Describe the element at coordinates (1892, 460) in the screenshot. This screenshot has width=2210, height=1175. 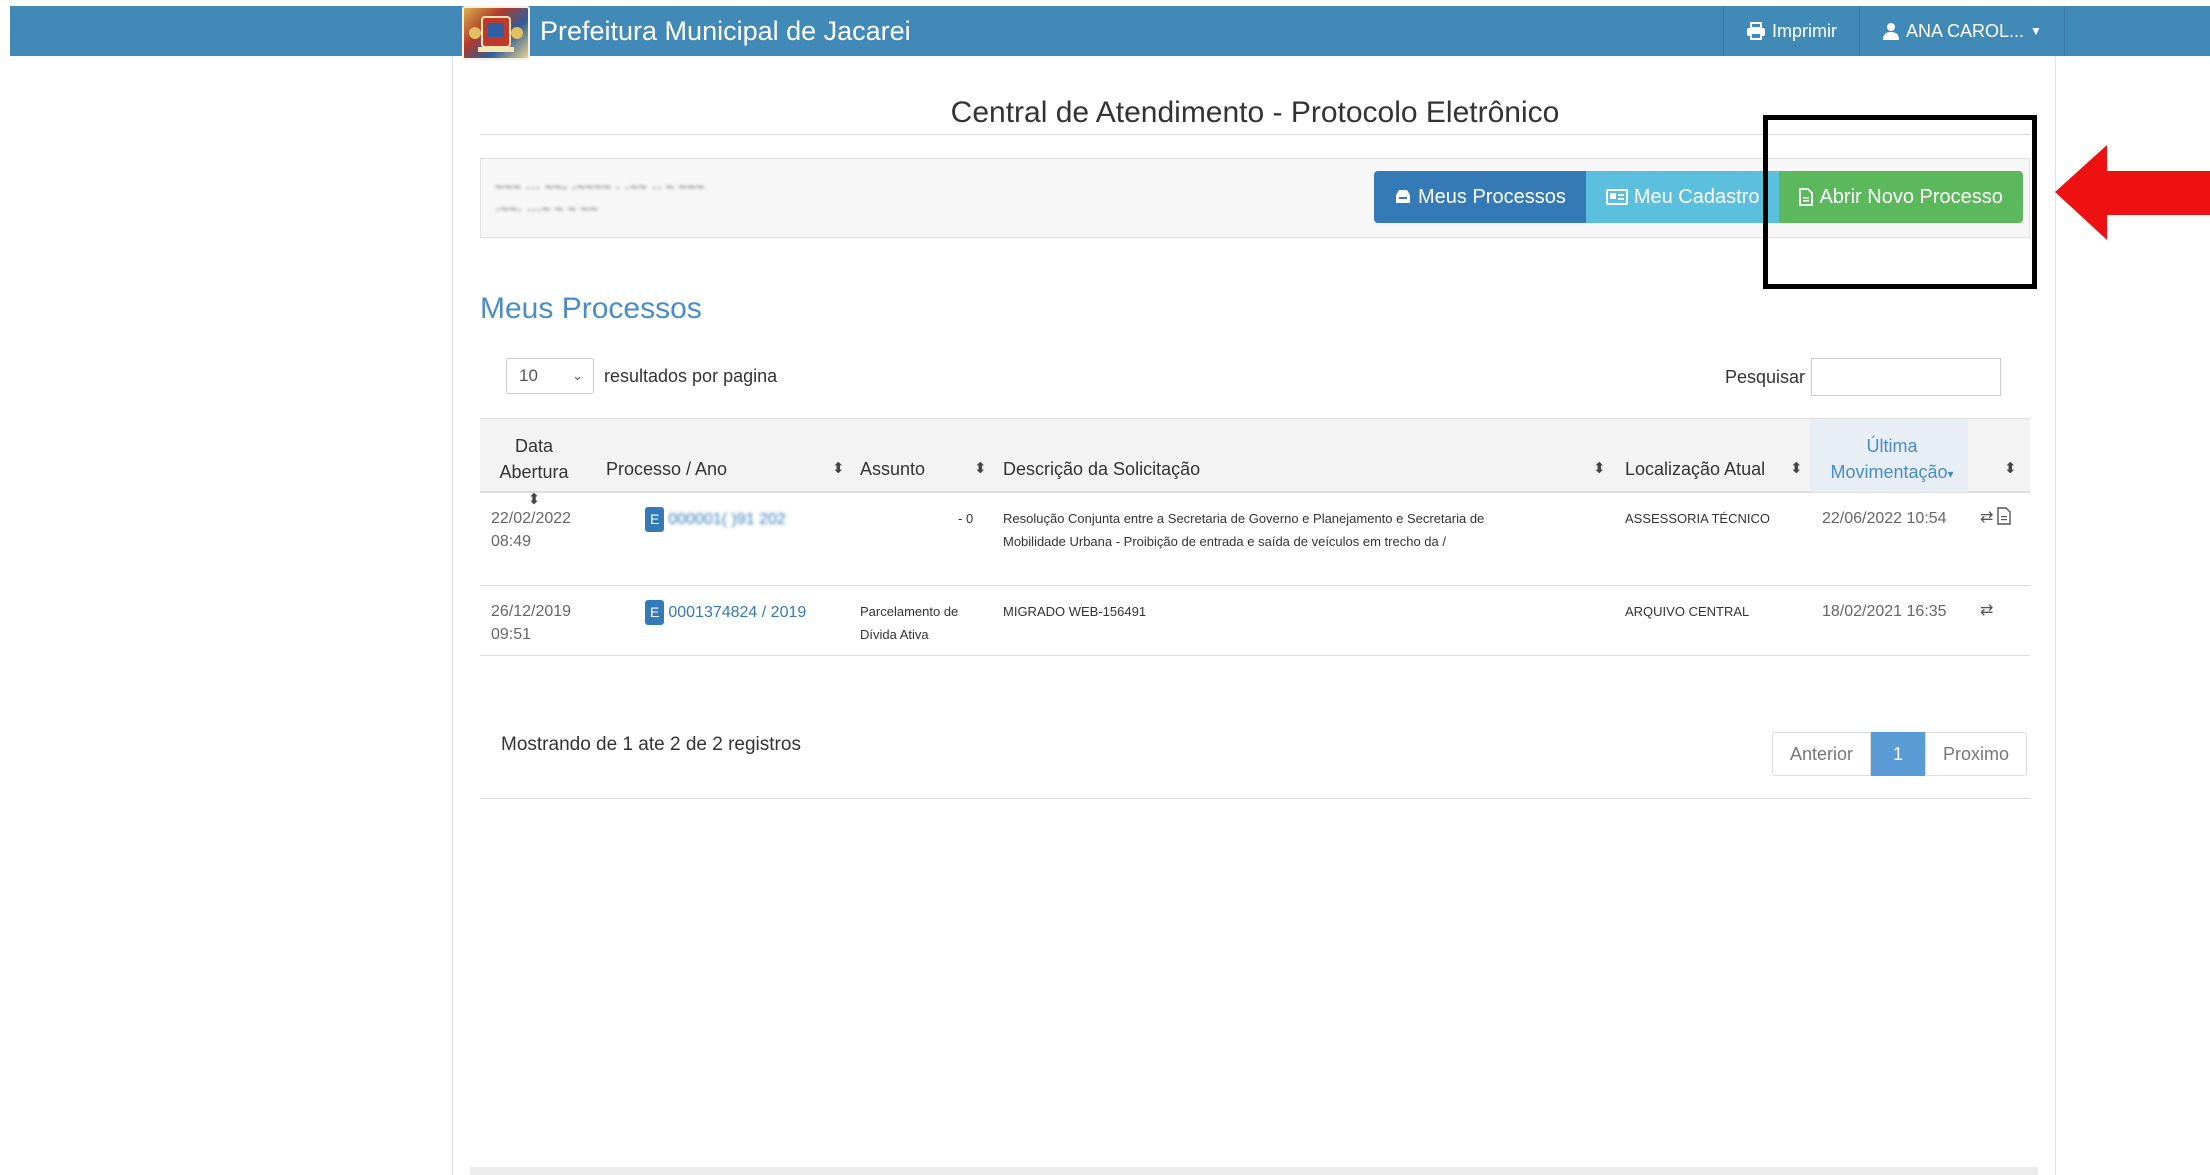
I see `header-ultima-movimentacao: Última Movimentação▾` at that location.